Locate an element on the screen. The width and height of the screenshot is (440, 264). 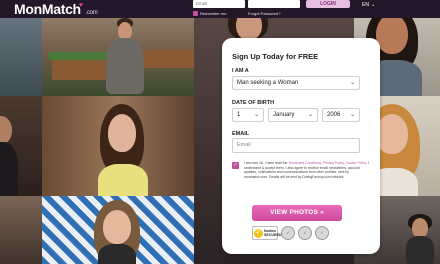
terms-link: Terms and Conditions is located at coordinates (304, 163).